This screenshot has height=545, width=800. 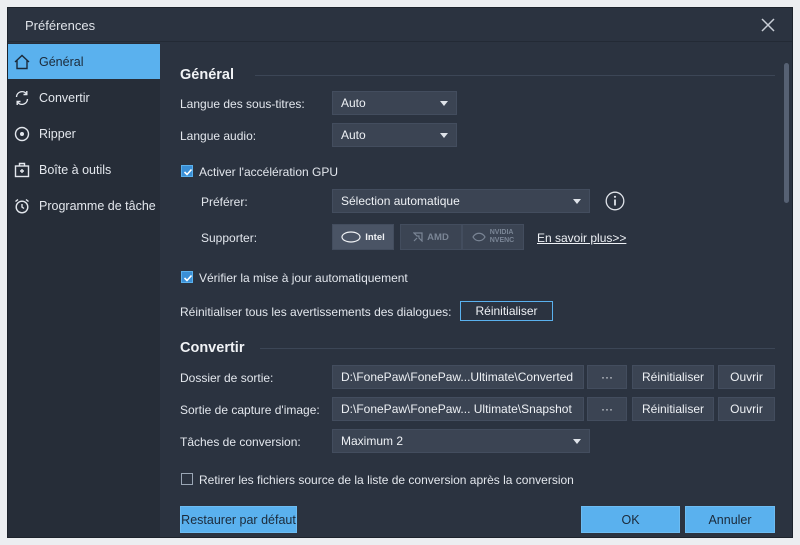 What do you see at coordinates (351, 237) in the screenshot?
I see `intel-logo-icon` at bounding box center [351, 237].